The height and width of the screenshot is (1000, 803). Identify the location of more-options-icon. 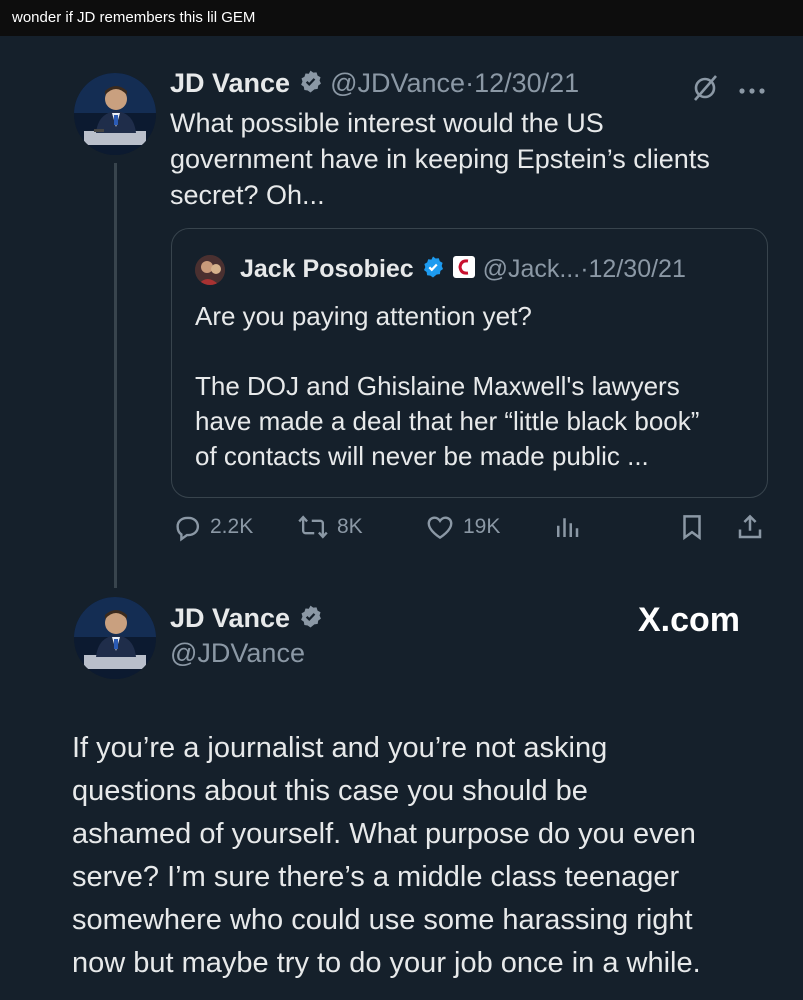
(752, 91).